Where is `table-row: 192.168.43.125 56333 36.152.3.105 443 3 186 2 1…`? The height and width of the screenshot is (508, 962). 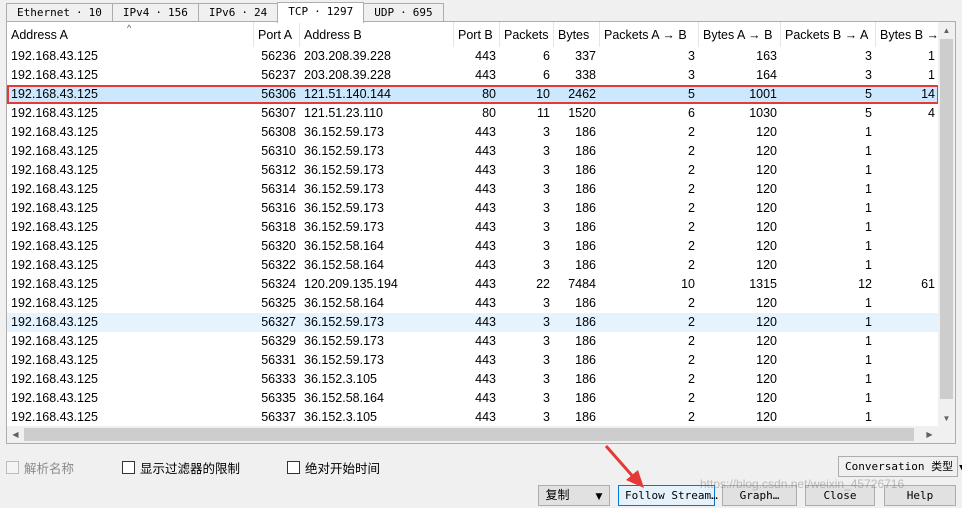
table-row: 192.168.43.125 56333 36.152.3.105 443 3 186 2 1… is located at coordinates (473, 379).